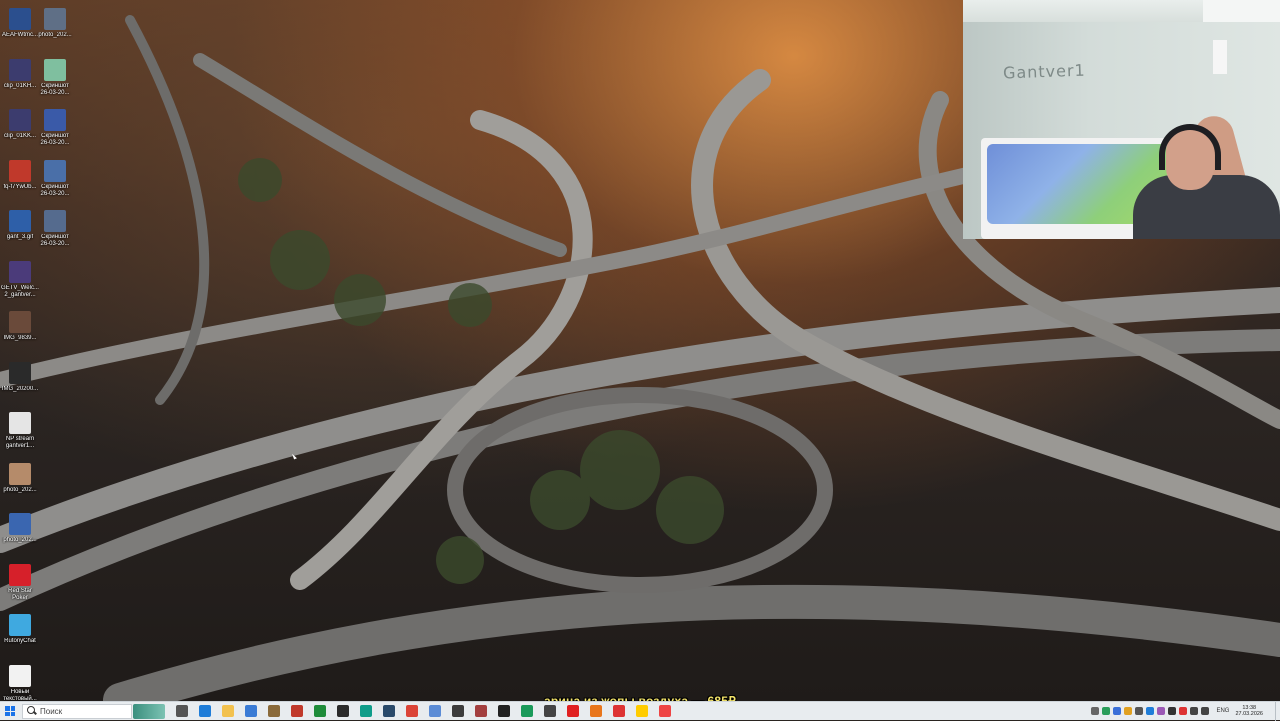 This screenshot has width=1280, height=721. Describe the element at coordinates (251, 711) in the screenshot. I see `store-icon` at that location.